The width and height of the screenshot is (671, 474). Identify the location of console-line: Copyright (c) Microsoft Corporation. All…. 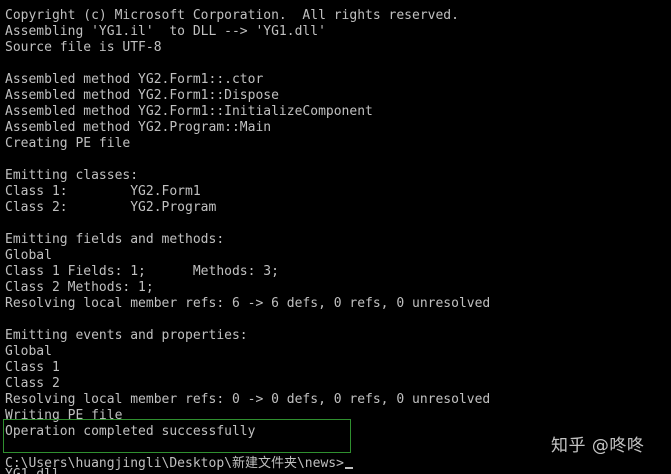
(232, 15).